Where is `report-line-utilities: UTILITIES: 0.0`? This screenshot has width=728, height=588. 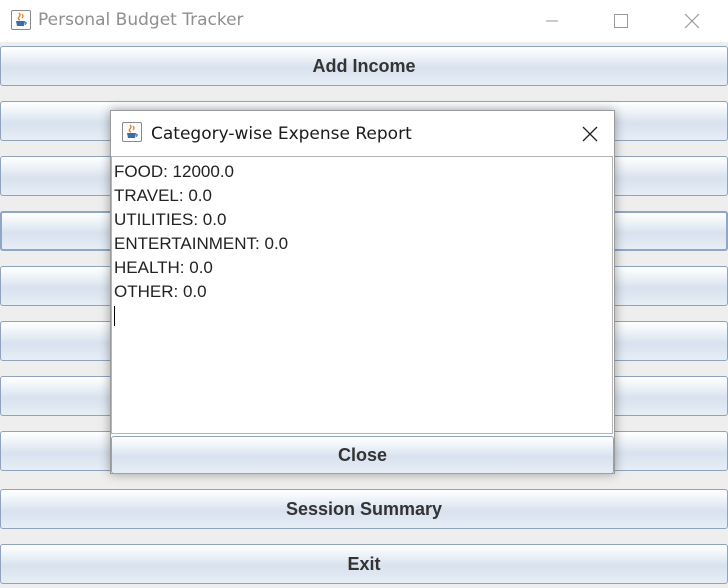 report-line-utilities: UTILITIES: 0.0 is located at coordinates (170, 219).